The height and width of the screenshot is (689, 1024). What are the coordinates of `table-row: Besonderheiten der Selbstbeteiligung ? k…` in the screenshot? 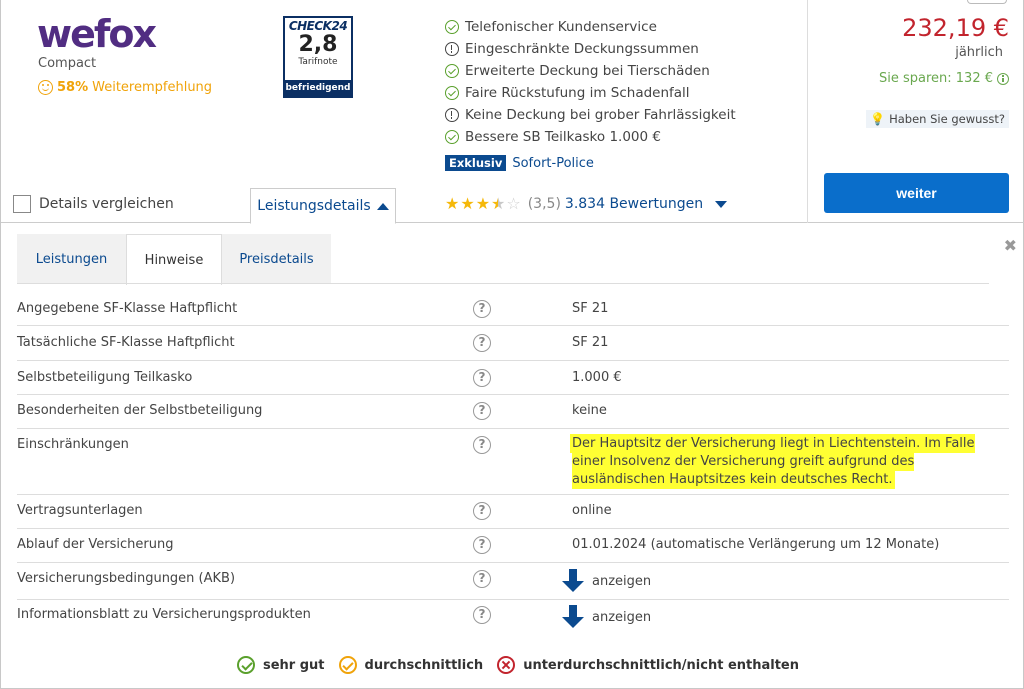 It's located at (513, 412).